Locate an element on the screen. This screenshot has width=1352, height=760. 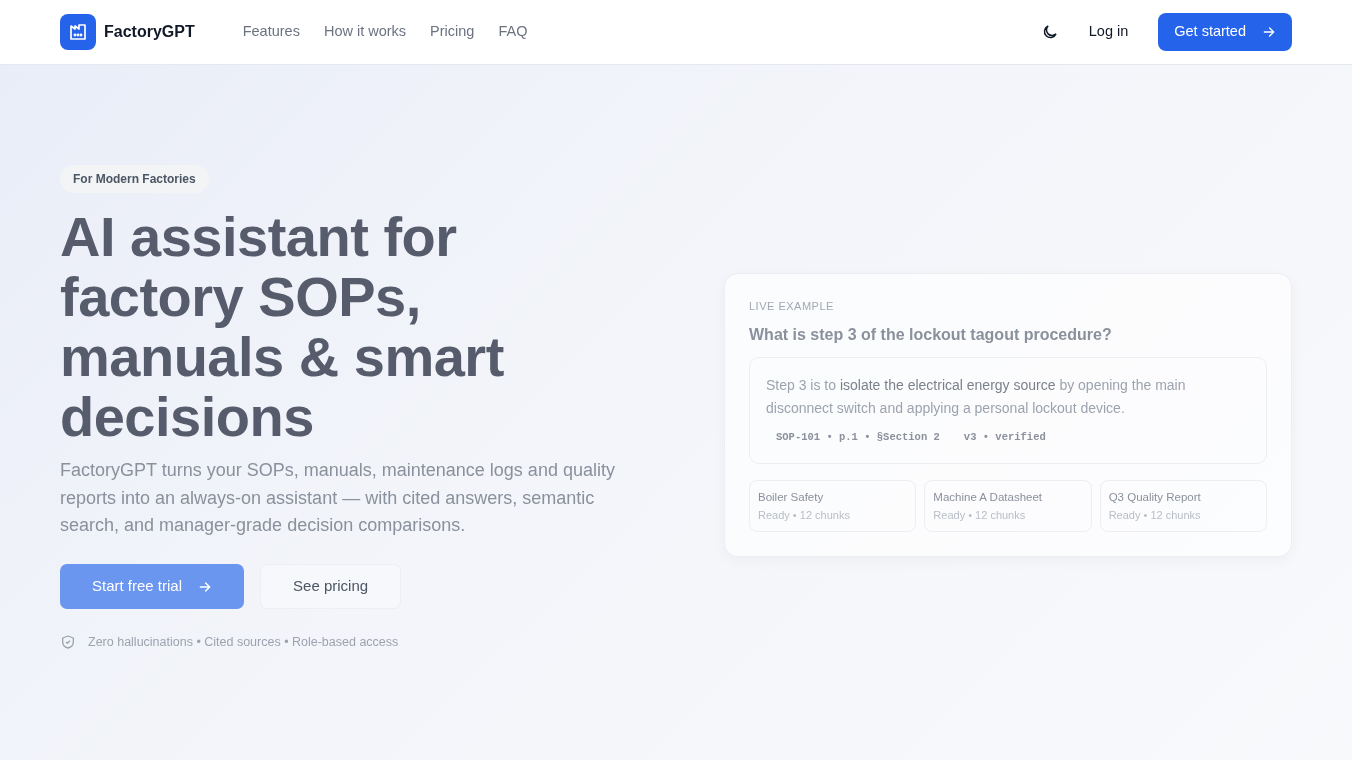
get-started-button: Get started is located at coordinates (1225, 32).